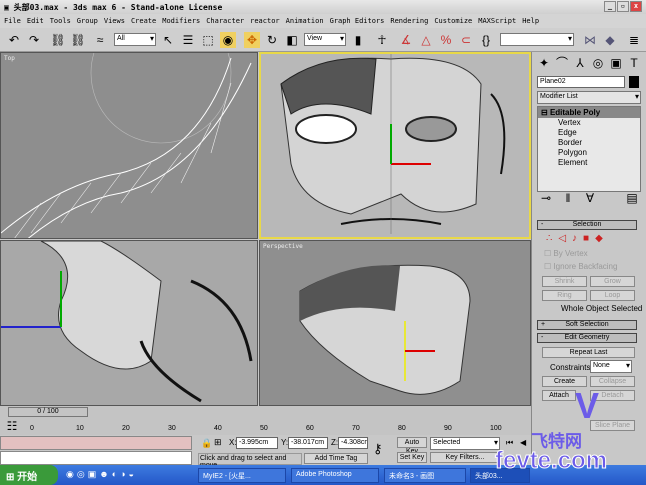 The height and width of the screenshot is (485, 646). Describe the element at coordinates (610, 40) in the screenshot. I see `align-icon: ◆` at that location.